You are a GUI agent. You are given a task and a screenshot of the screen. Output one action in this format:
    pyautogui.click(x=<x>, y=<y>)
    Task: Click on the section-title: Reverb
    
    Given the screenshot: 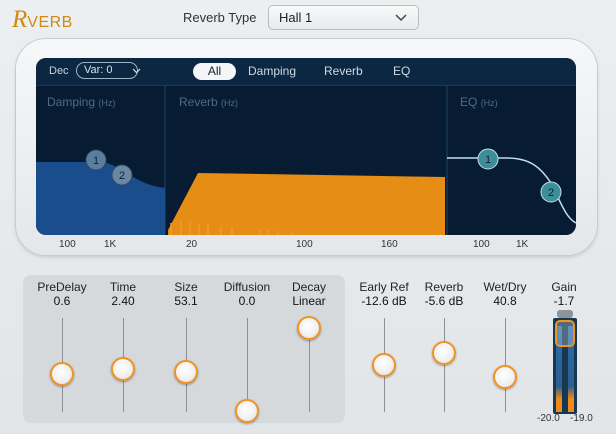 What is the action you would take?
    pyautogui.click(x=198, y=102)
    